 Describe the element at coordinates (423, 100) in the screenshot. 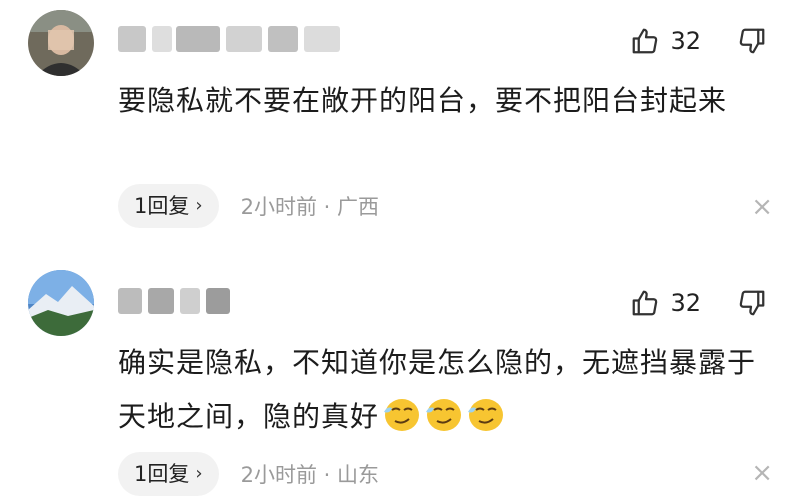

I see `comment-text: 要隐私就不要在敞开的阳台，要不把阳台封起来` at that location.